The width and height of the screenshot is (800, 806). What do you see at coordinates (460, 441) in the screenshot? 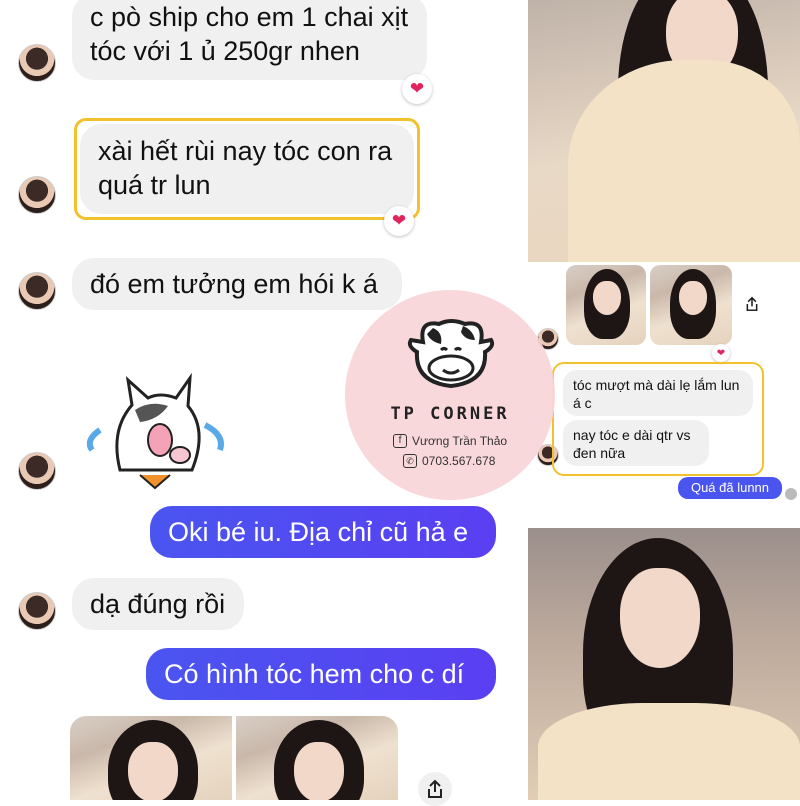
I see `facebook-name: Vương Trần Thảo` at bounding box center [460, 441].